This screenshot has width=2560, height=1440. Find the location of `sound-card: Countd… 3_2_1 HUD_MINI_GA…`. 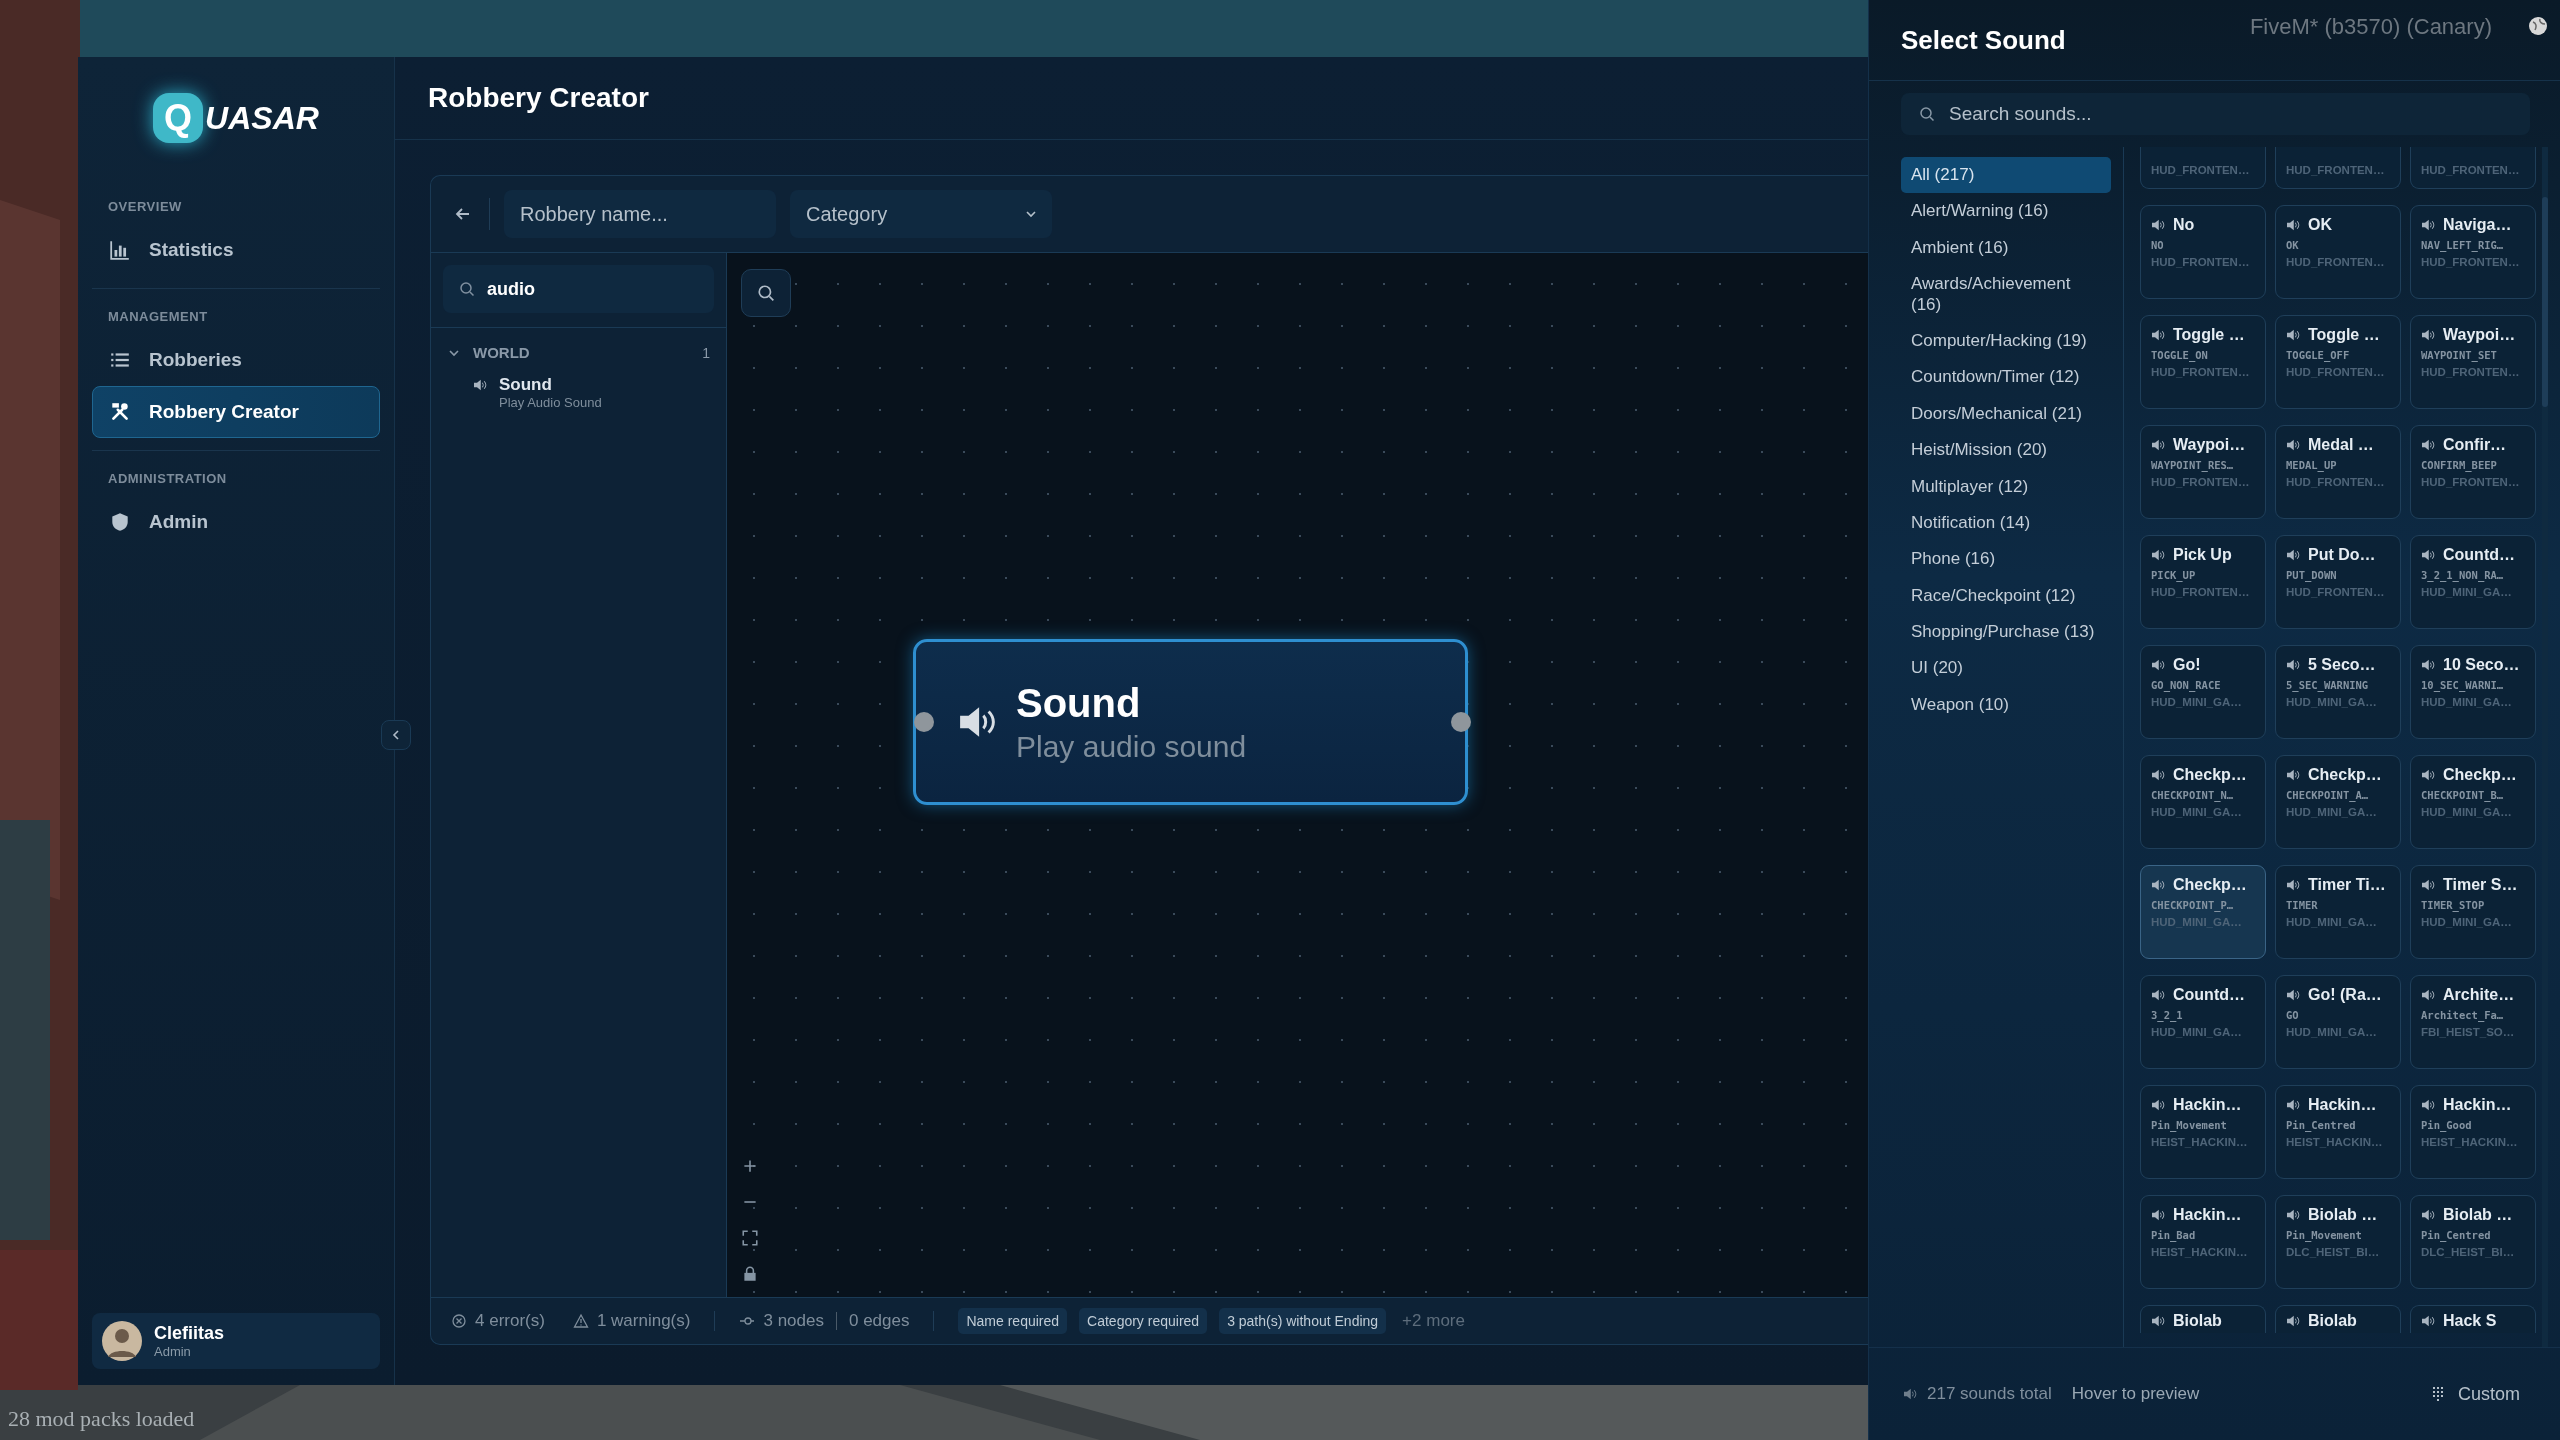

sound-card: Countd… 3_2_1 HUD_MINI_GA… is located at coordinates (2203, 1022).